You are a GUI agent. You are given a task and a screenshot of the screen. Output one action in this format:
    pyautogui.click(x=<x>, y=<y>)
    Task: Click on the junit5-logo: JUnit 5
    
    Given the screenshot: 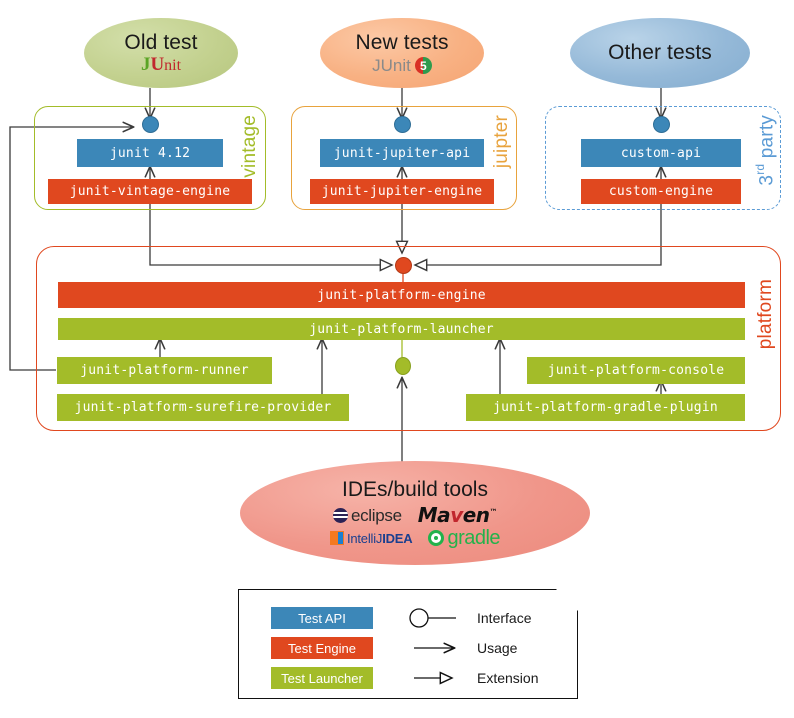 What is the action you would take?
    pyautogui.click(x=402, y=66)
    